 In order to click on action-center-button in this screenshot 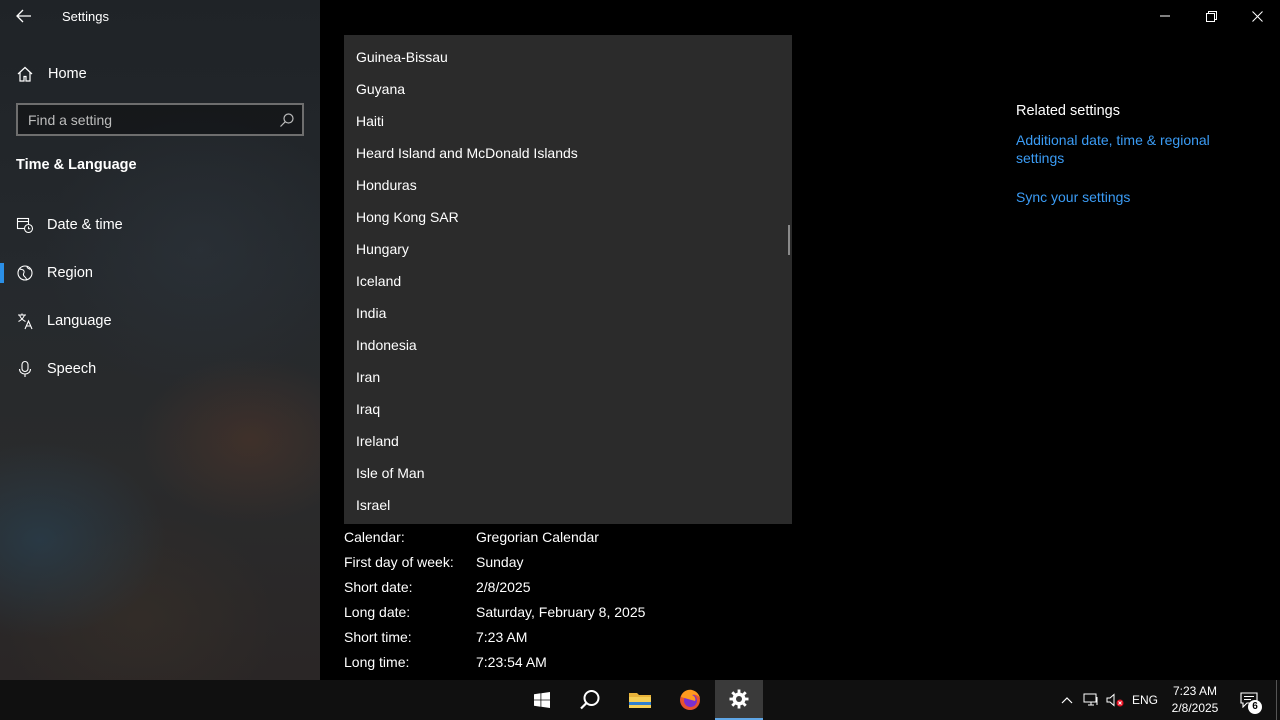, I will do `click(1249, 700)`.